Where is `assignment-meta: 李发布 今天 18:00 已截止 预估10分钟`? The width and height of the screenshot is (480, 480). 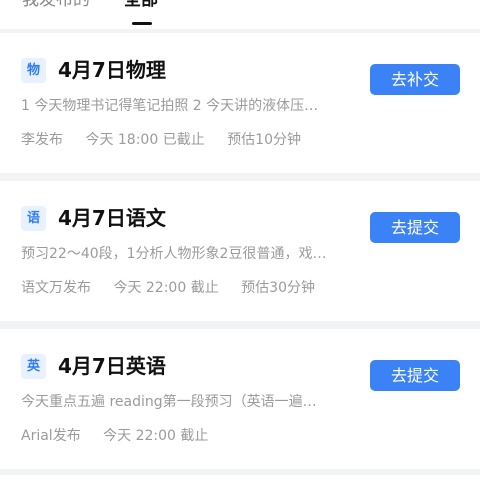
assignment-meta: 李发布 今天 18:00 已截止 预估10分钟 is located at coordinates (170, 140).